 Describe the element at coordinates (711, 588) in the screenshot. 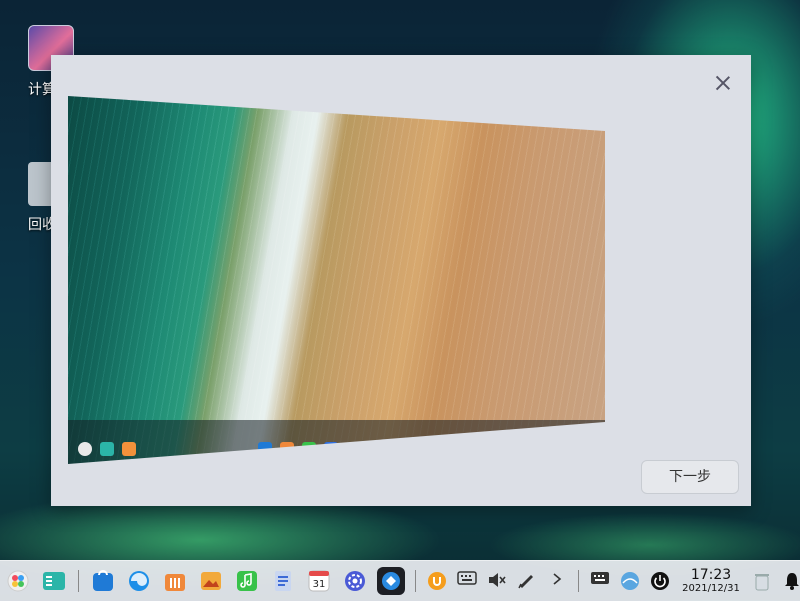

I see `clock-date: 2021/12/31` at that location.